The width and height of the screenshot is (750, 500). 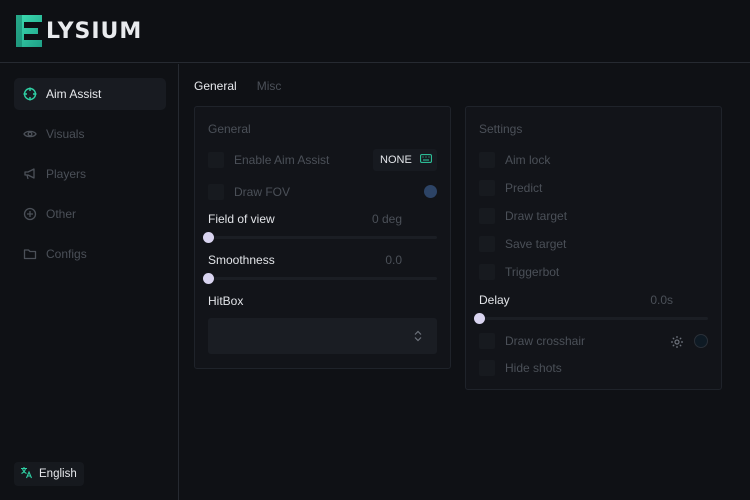 What do you see at coordinates (701, 341) in the screenshot?
I see `crosshair-color-picker` at bounding box center [701, 341].